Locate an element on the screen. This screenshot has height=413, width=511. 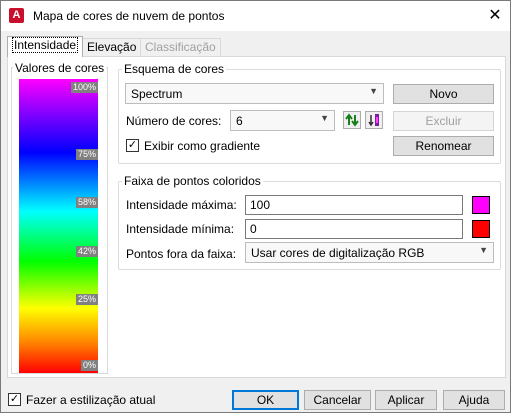
ok-button: OK is located at coordinates (265, 400).